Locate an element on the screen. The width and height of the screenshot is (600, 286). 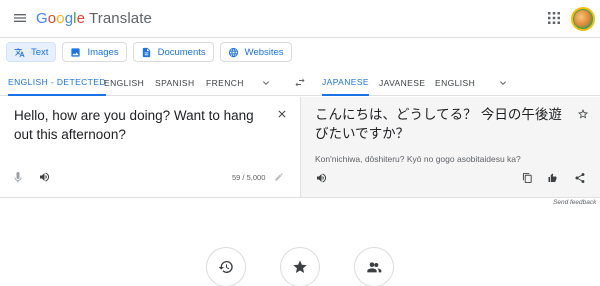
google-translate-logo: Google Translate is located at coordinates (94, 18).